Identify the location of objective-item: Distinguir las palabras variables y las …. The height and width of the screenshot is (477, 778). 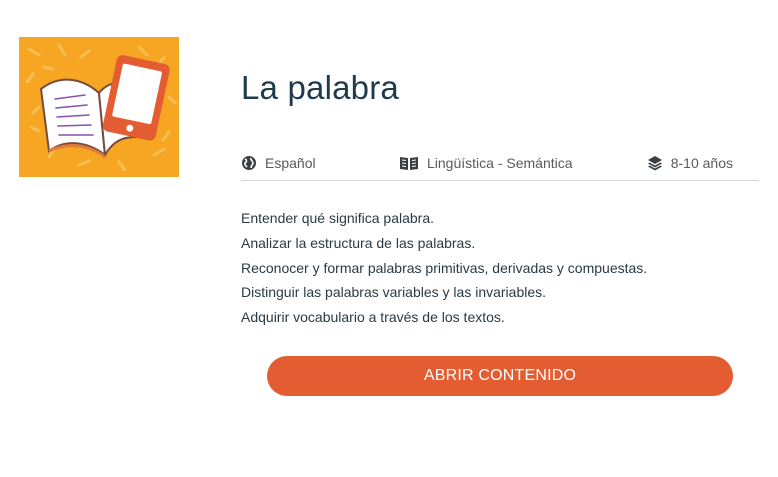
(394, 292).